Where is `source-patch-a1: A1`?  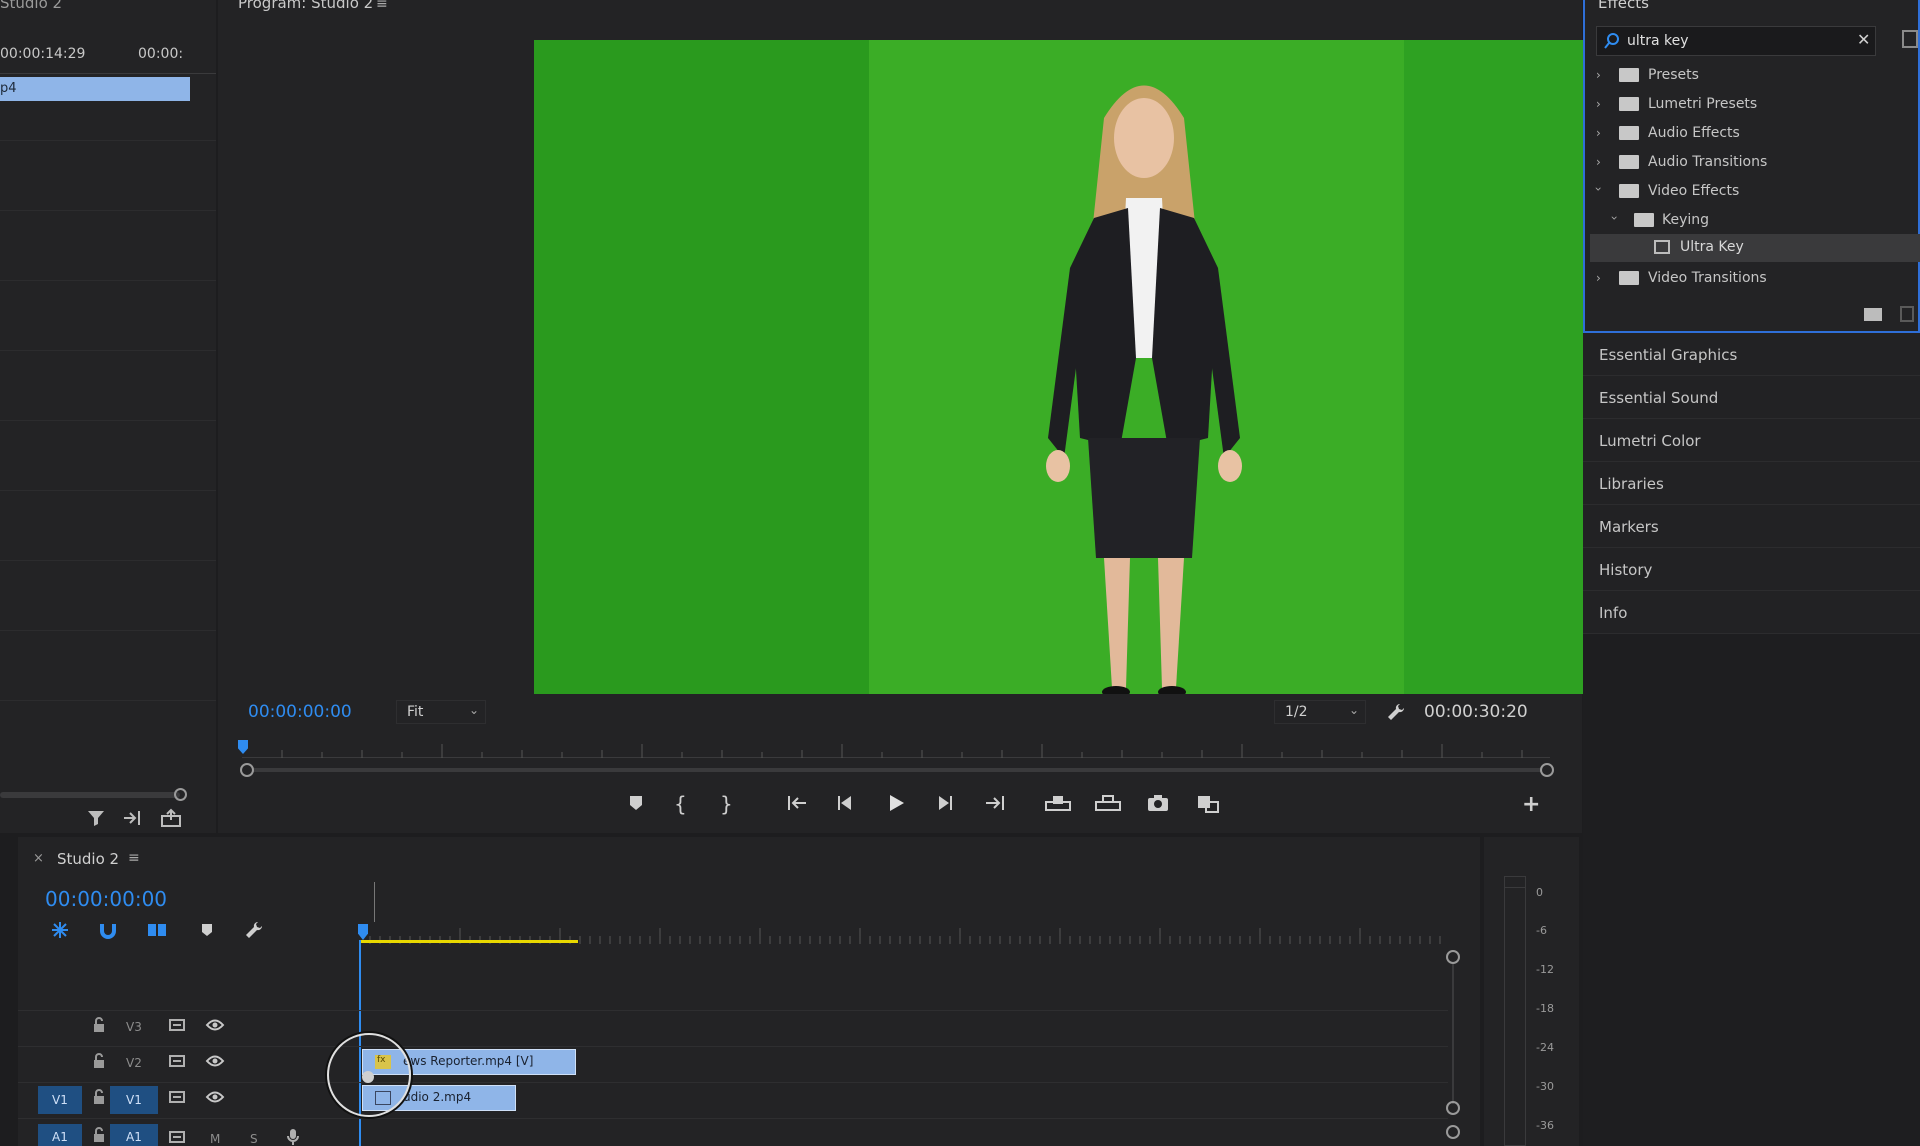 source-patch-a1: A1 is located at coordinates (60, 1135).